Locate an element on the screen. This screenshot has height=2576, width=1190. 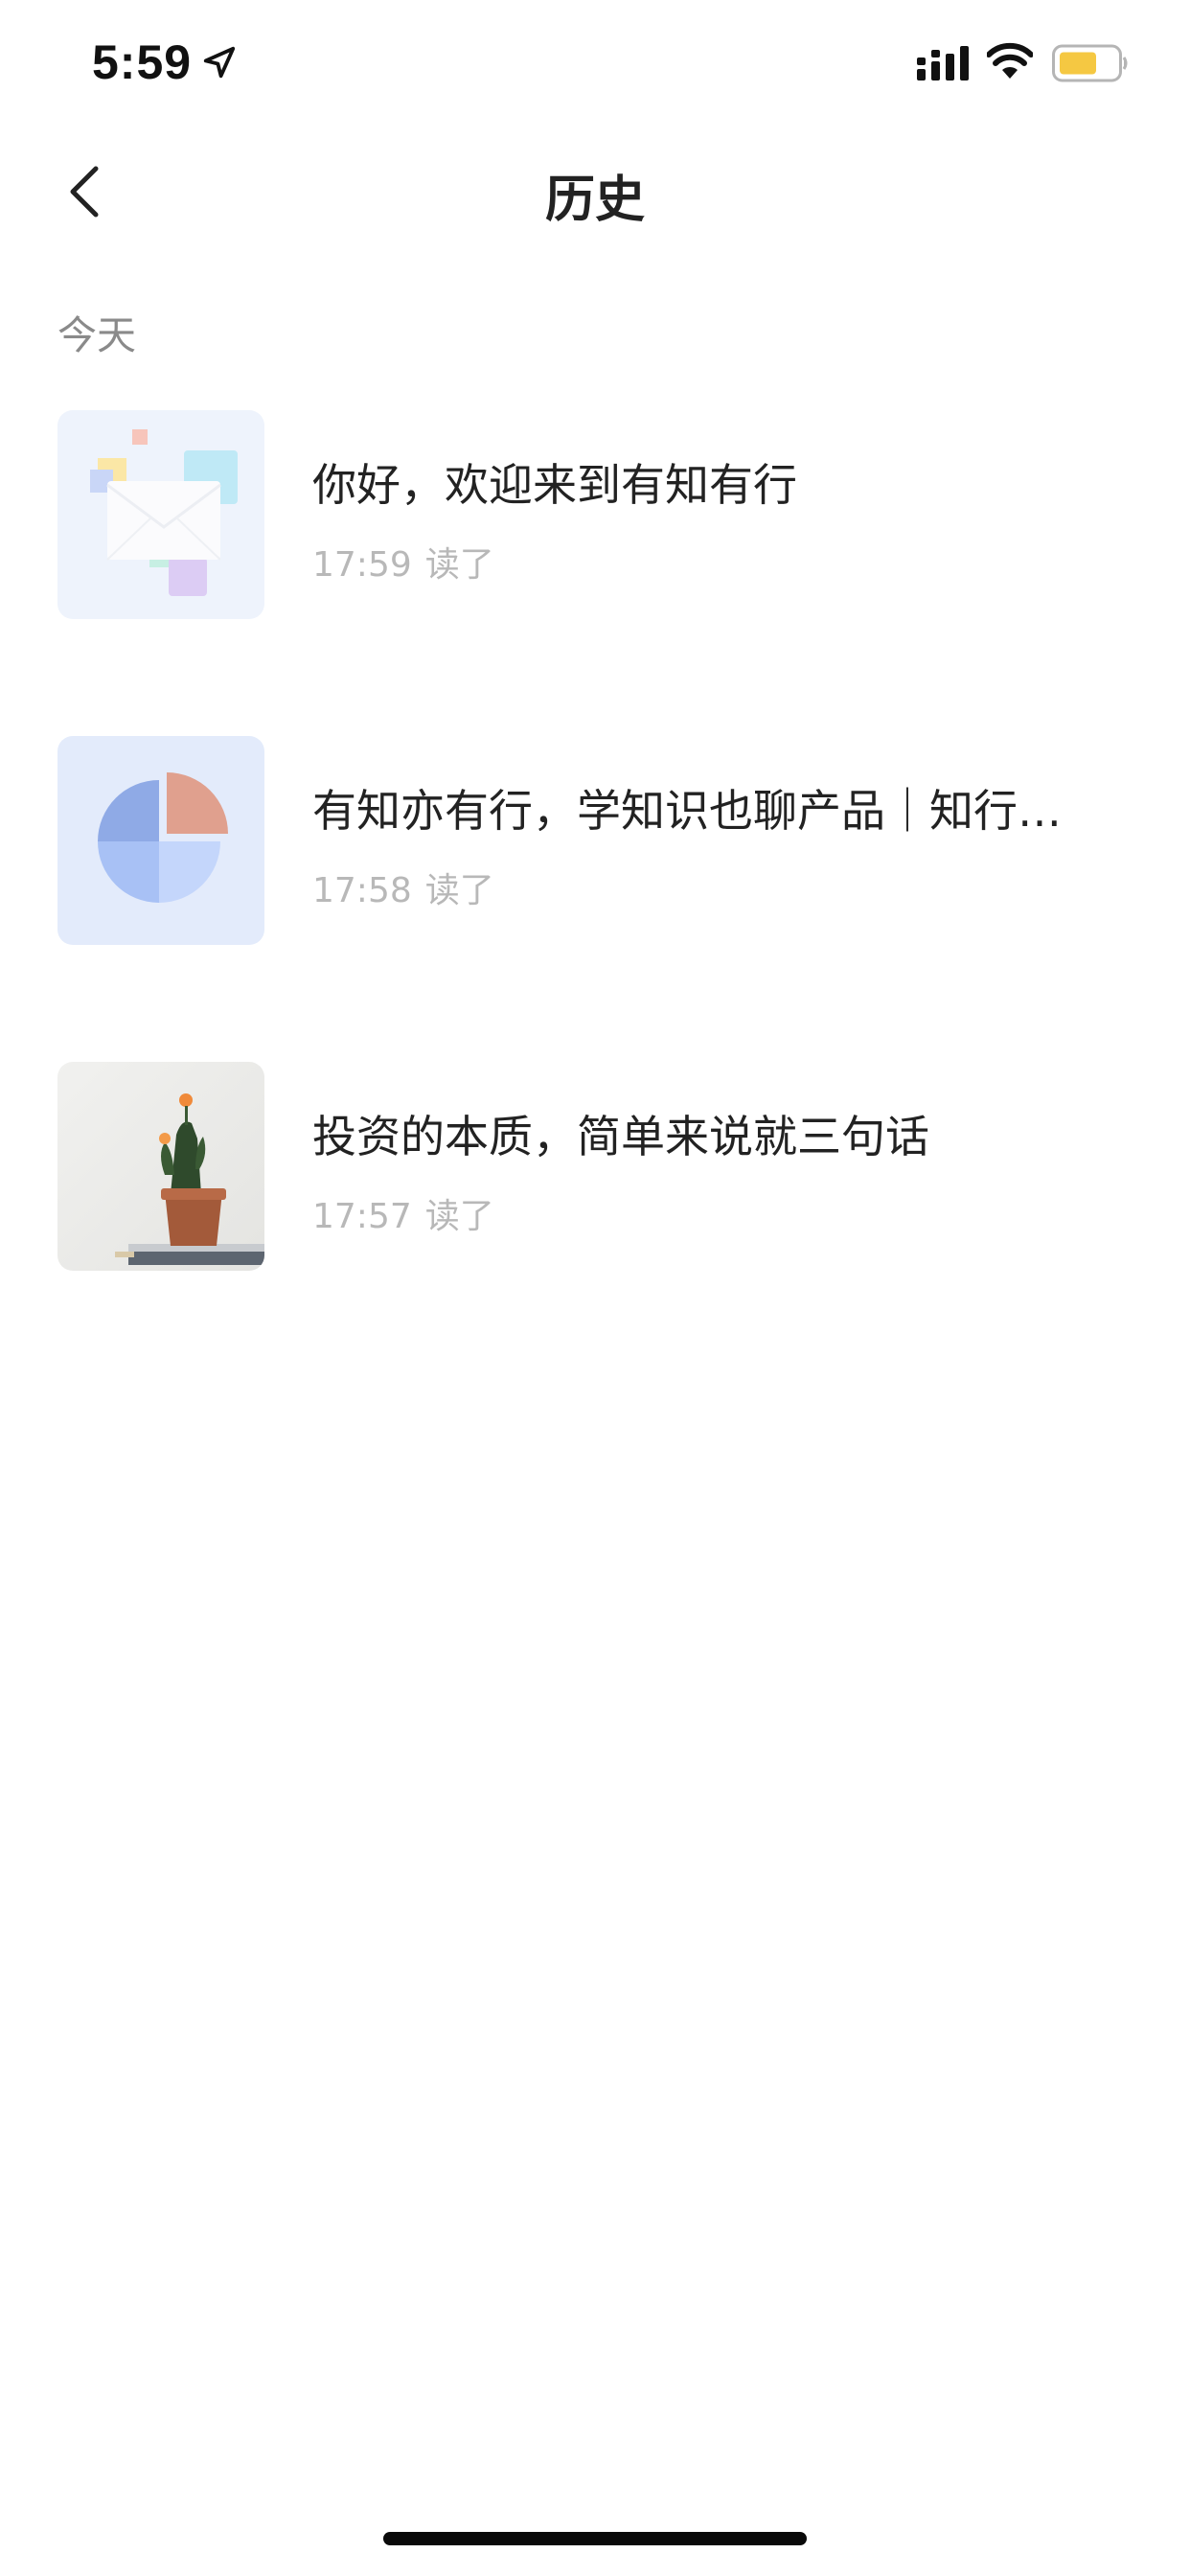
home-indicator is located at coordinates (595, 2538).